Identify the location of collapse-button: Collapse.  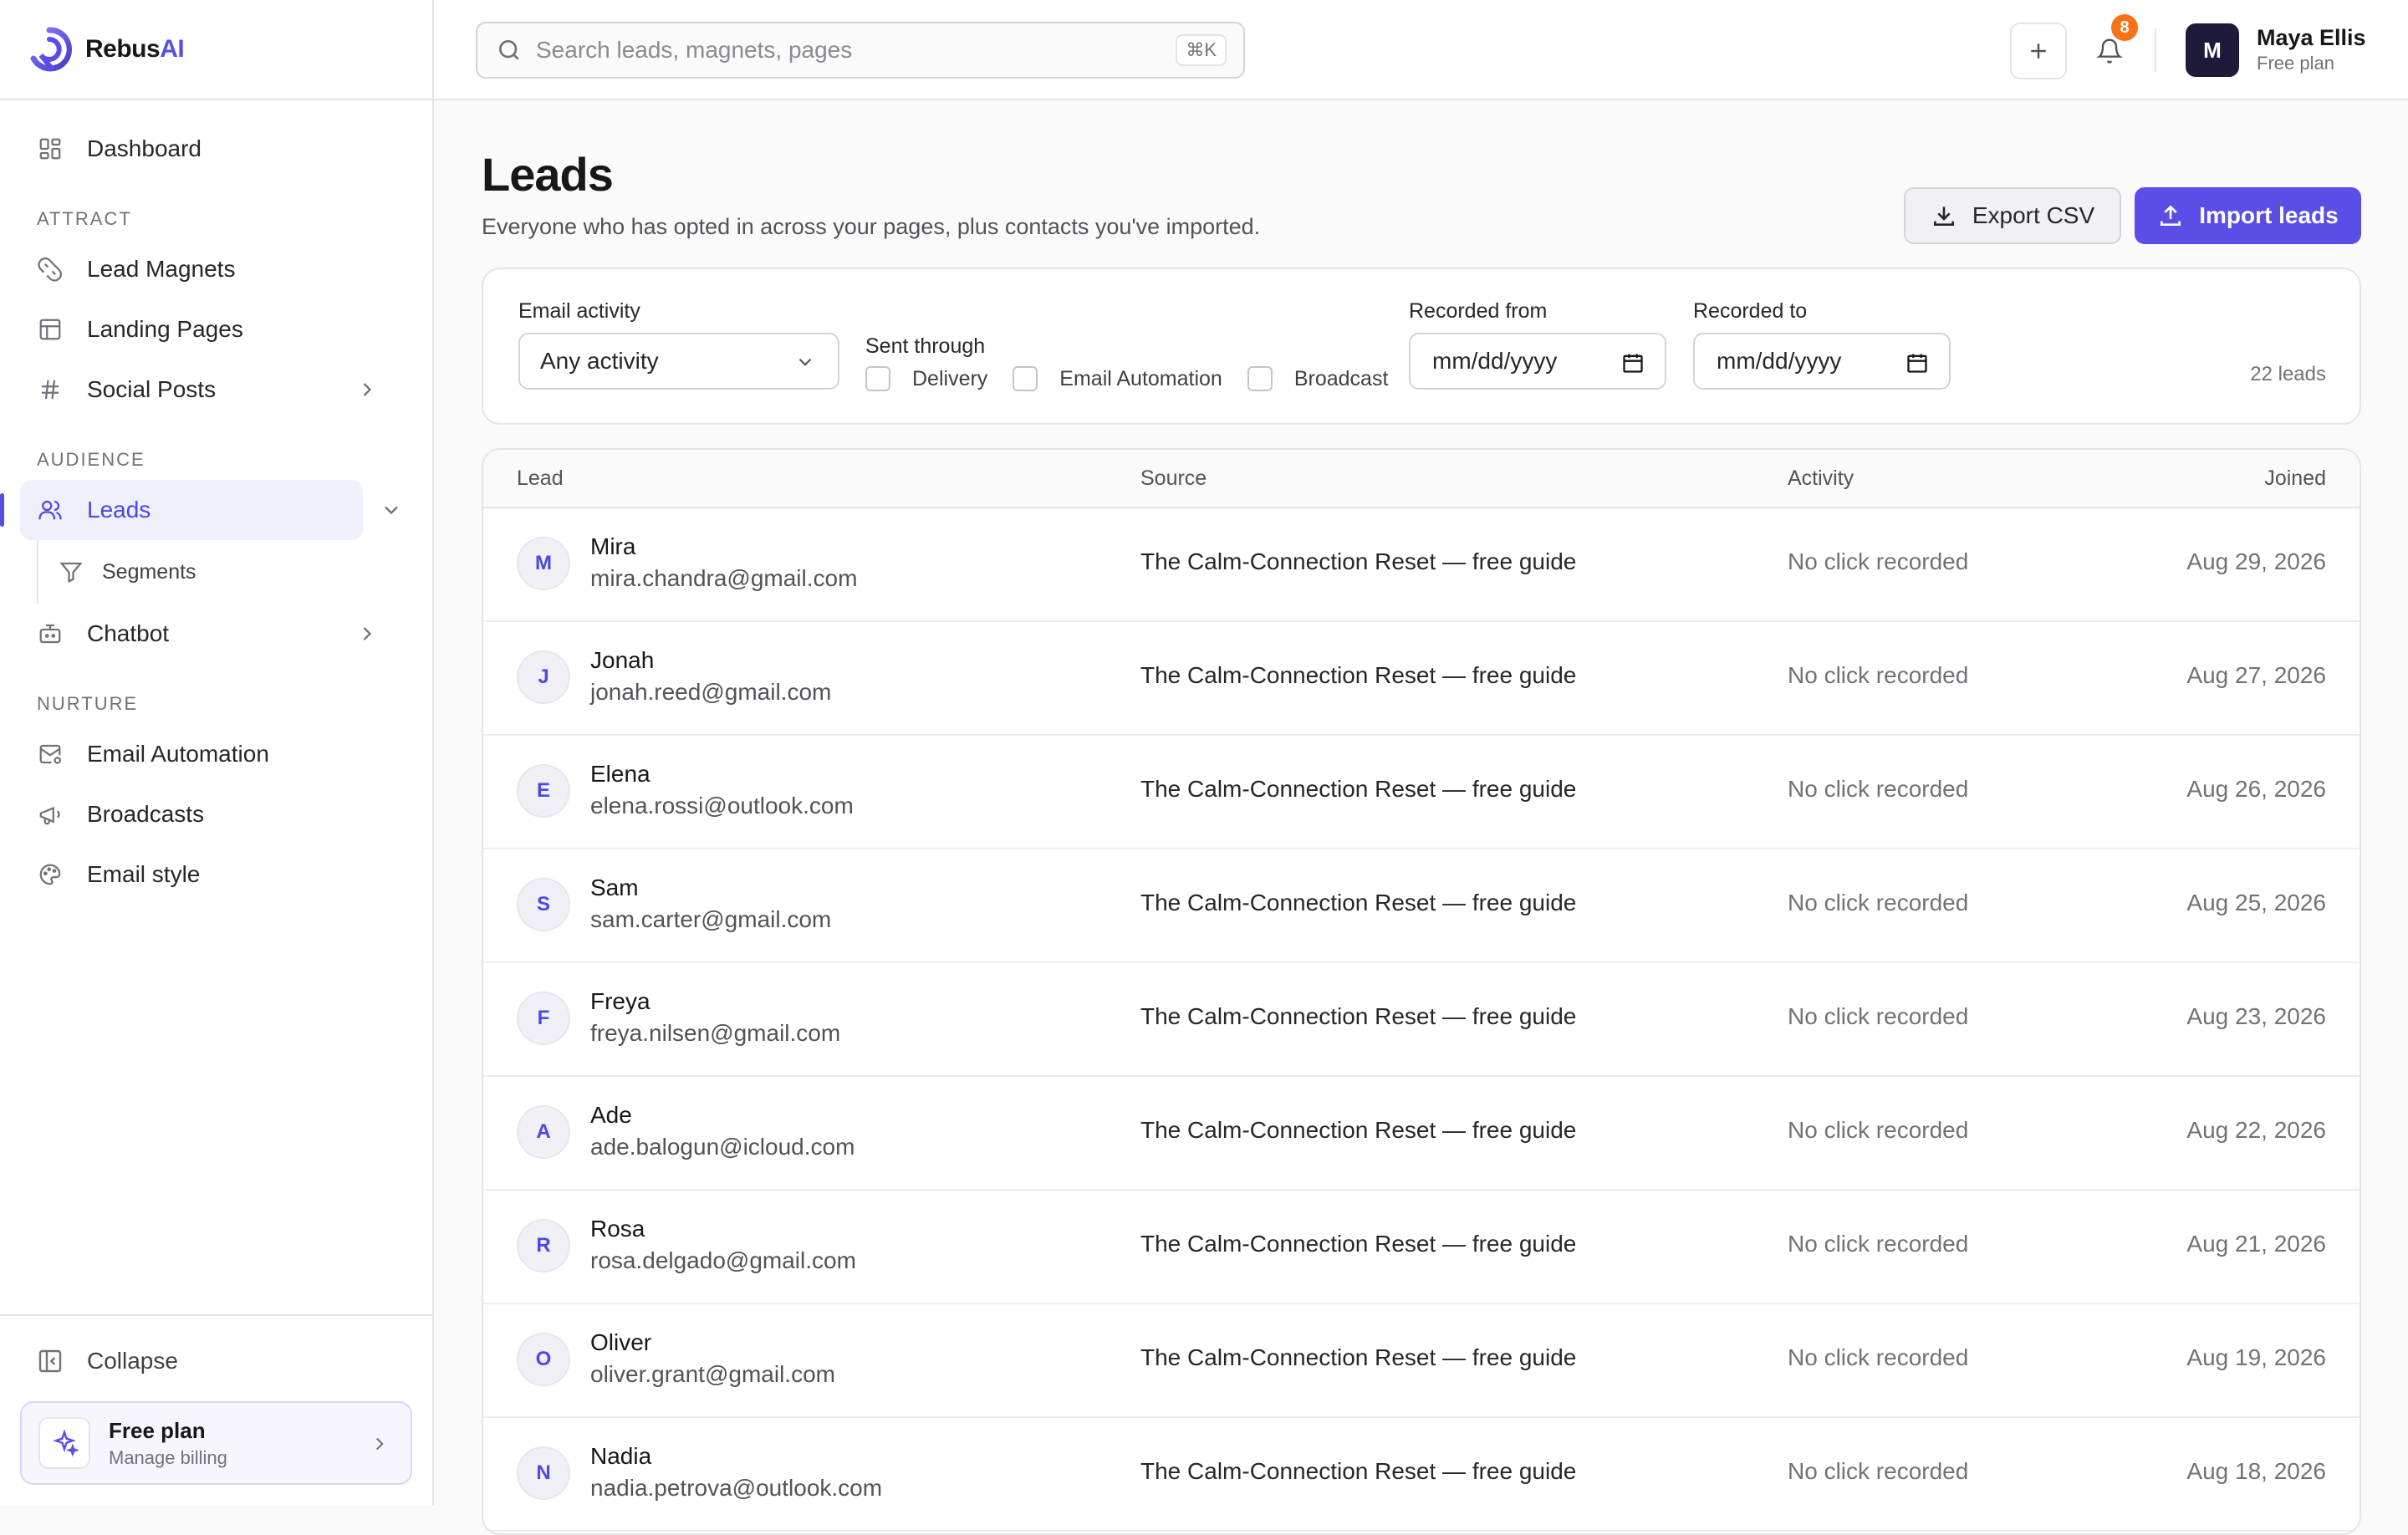
(216, 1361).